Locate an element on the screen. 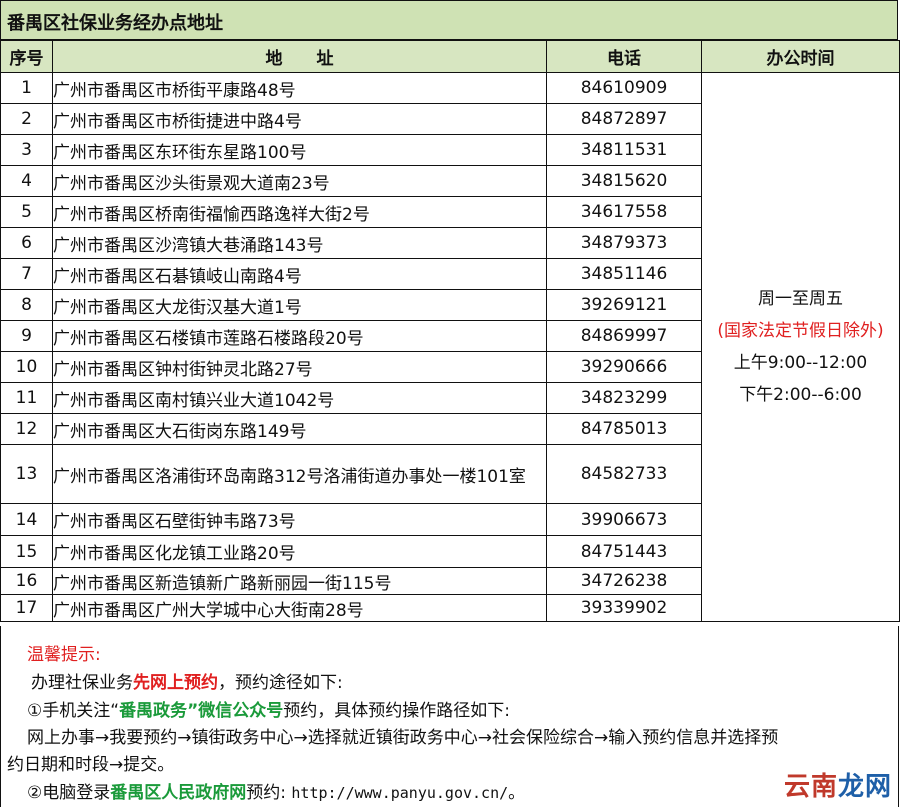 This screenshot has width=900, height=807. row-address: 广州市番禺区东环街东星路100号 is located at coordinates (299, 150).